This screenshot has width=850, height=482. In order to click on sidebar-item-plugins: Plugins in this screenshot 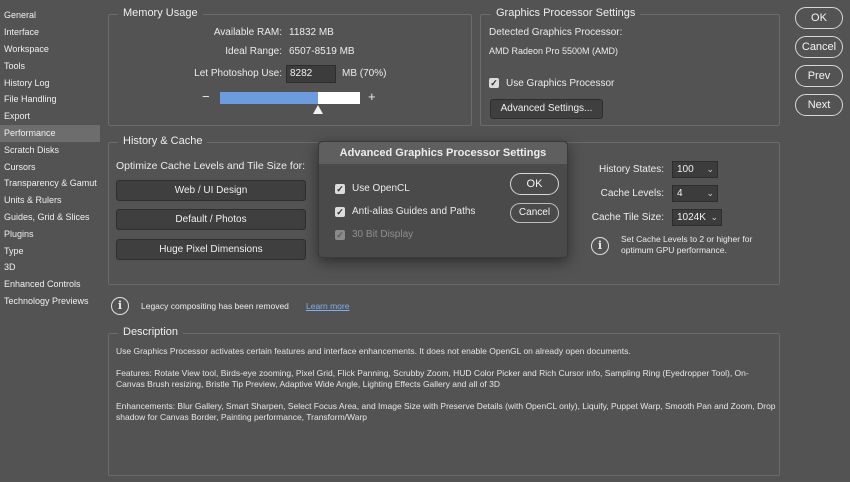, I will do `click(50, 234)`.